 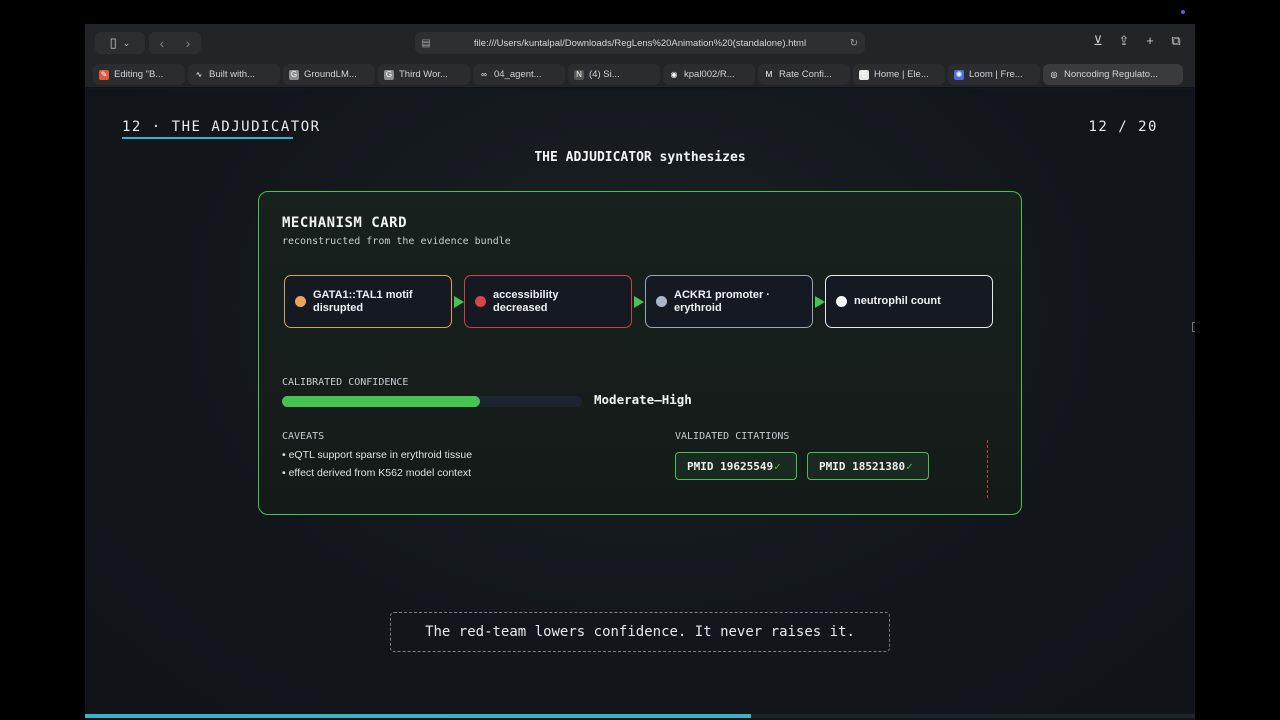 I want to click on slide-progress-bar, so click(x=640, y=716).